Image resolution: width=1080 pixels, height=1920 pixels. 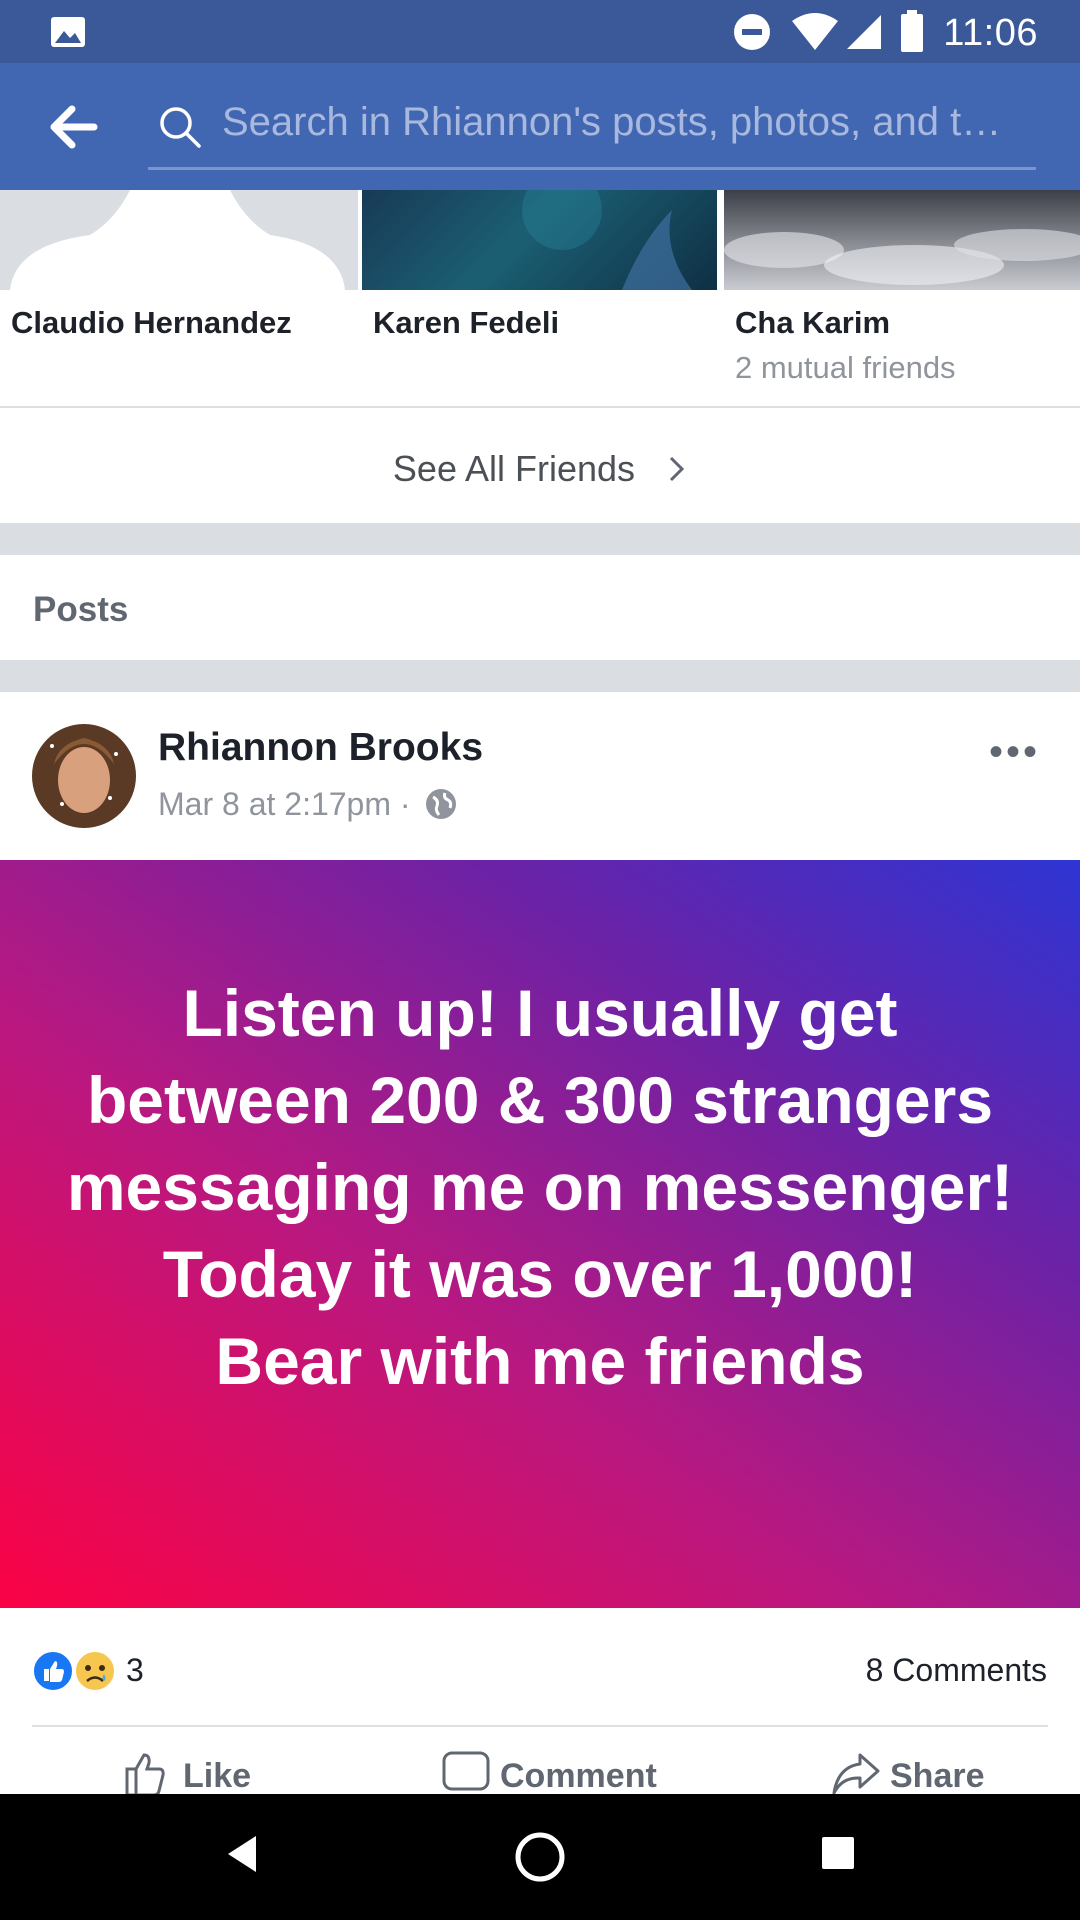 I want to click on reactions-bar: 3 8 Comments, so click(x=540, y=1667).